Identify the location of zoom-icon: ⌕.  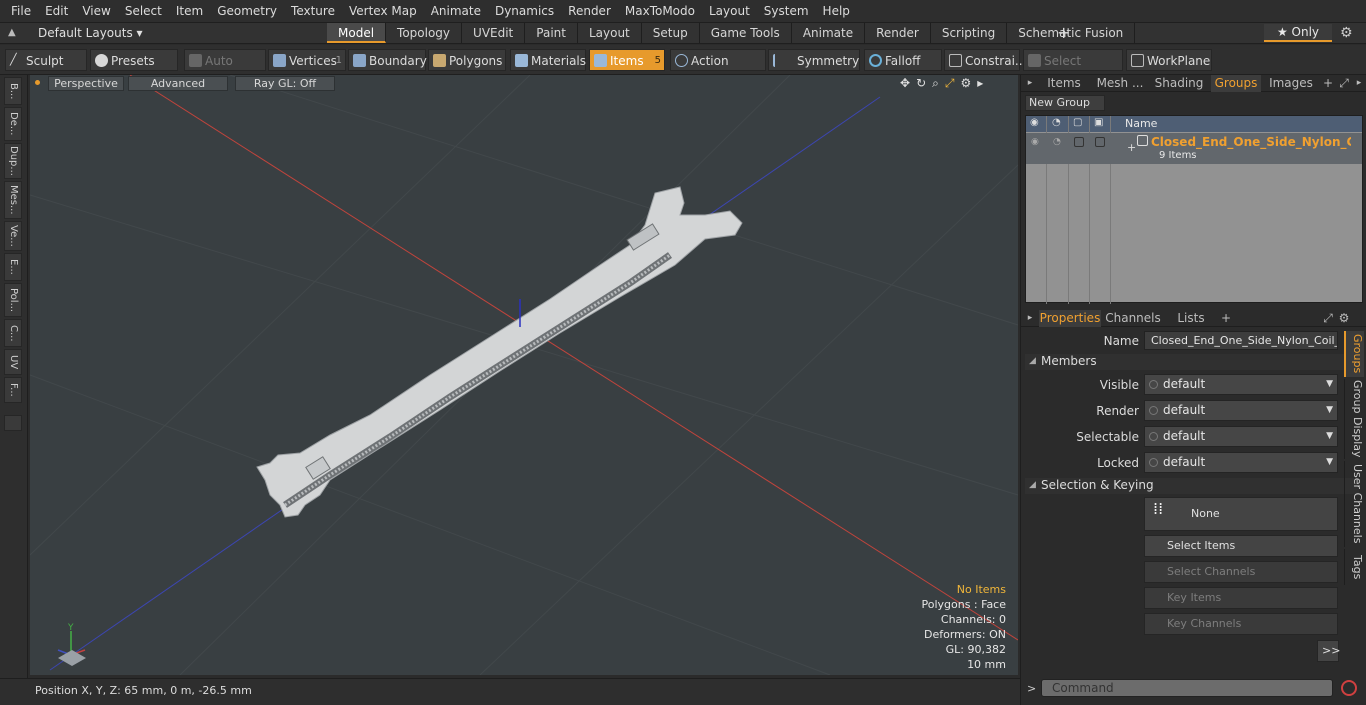
(935, 83).